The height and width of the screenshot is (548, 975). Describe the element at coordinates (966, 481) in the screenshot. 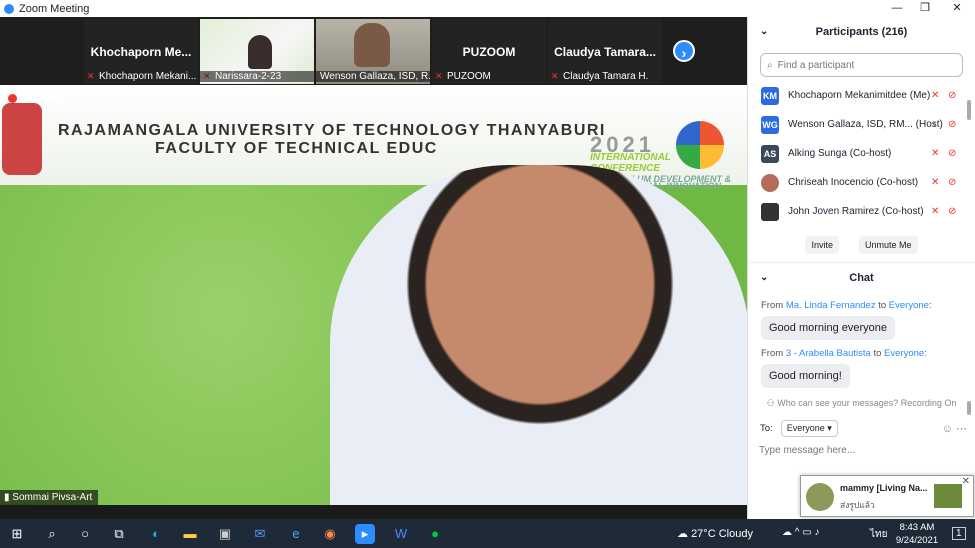

I see `close-icon: ✕` at that location.